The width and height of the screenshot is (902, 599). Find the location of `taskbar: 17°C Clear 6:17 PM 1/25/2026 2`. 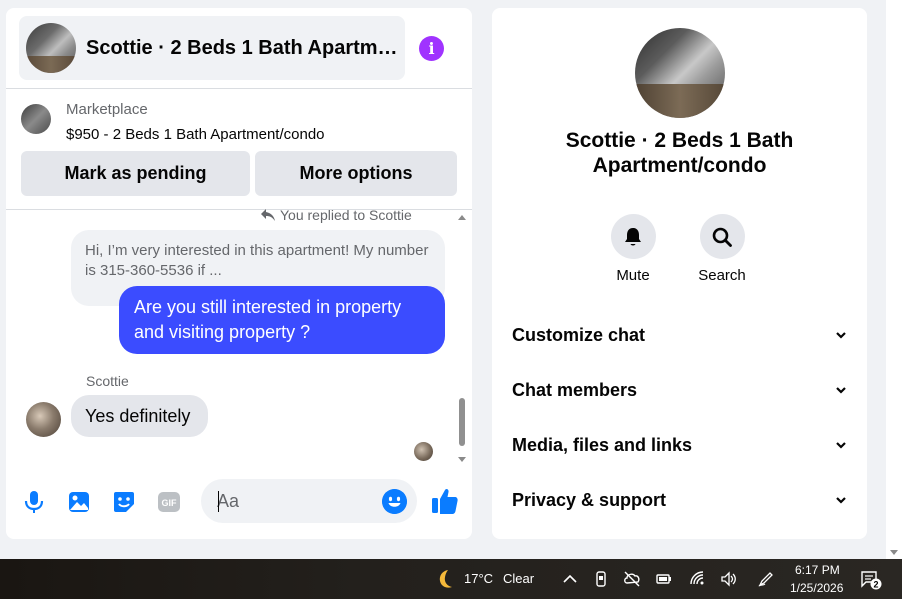

taskbar: 17°C Clear 6:17 PM 1/25/2026 2 is located at coordinates (451, 579).